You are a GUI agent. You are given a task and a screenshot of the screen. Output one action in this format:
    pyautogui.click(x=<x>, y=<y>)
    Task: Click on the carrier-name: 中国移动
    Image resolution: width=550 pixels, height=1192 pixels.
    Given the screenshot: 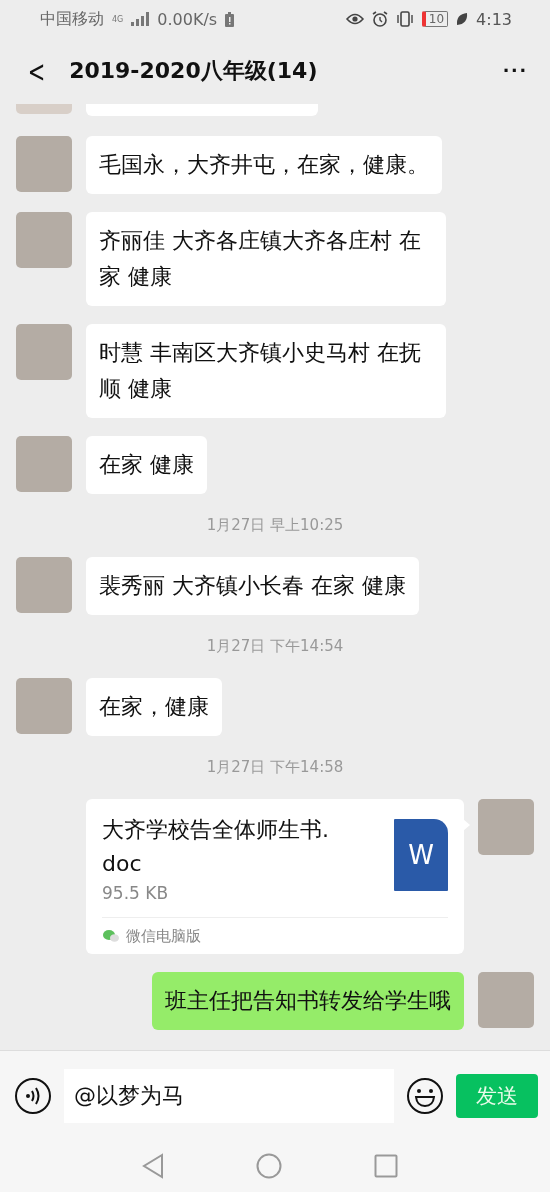 What is the action you would take?
    pyautogui.click(x=72, y=19)
    